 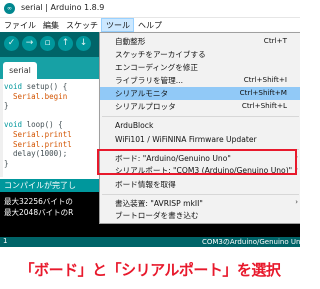 I want to click on menu-item-wifi-firmware-updater: WiFi101 / WiFiNINA Firmware Updater, so click(x=200, y=140).